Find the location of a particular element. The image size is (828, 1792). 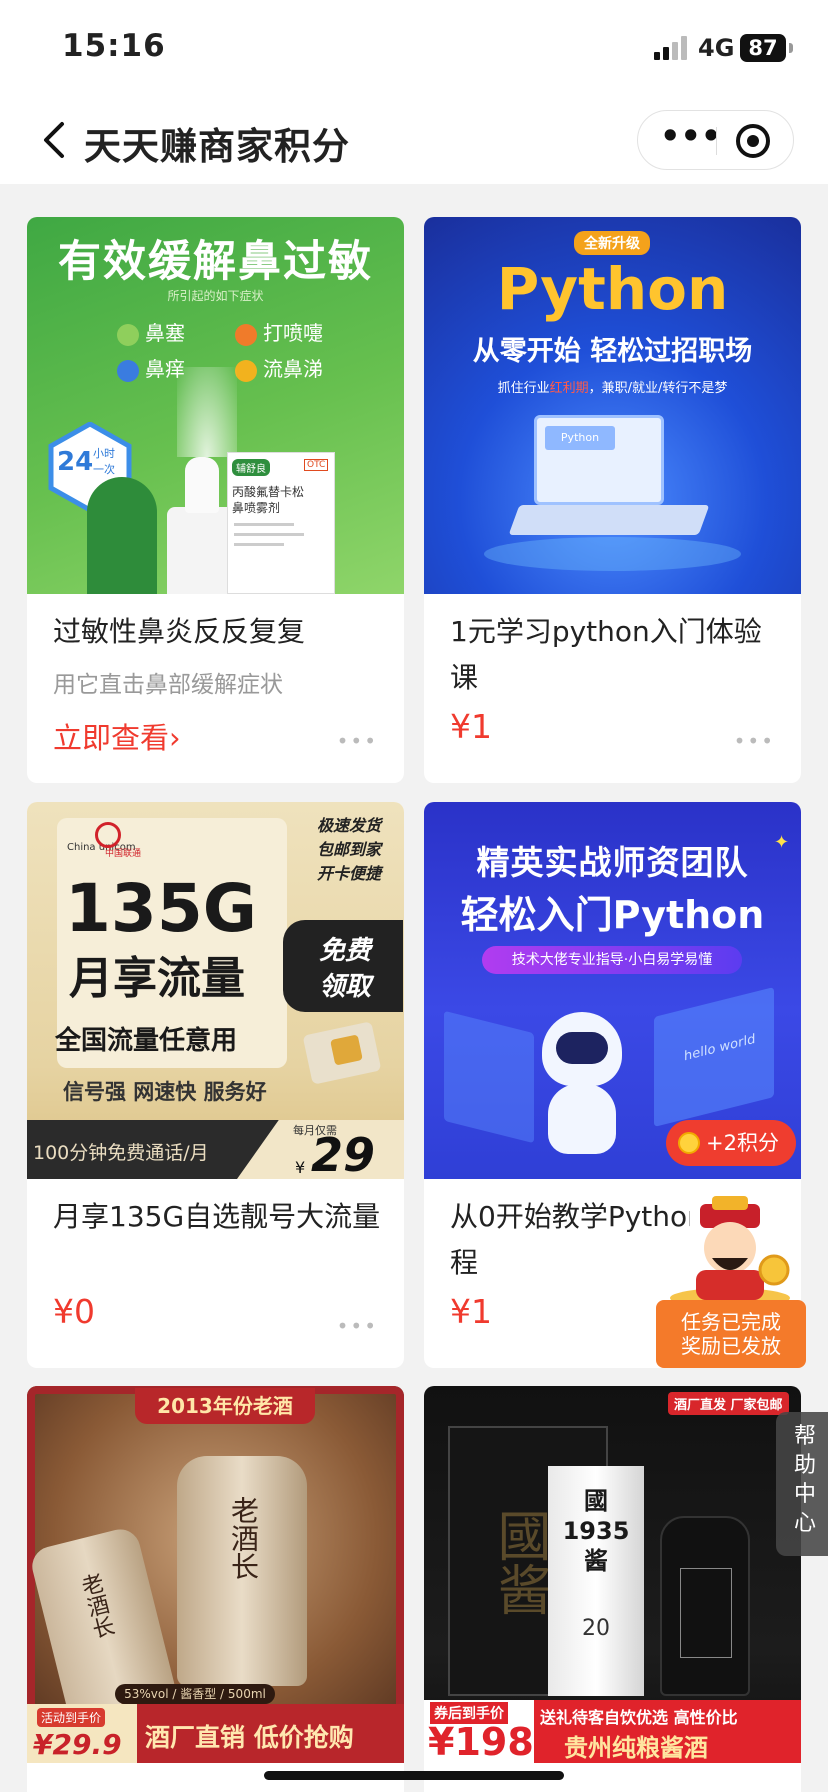

screen-panel: hello world is located at coordinates (714, 1057).